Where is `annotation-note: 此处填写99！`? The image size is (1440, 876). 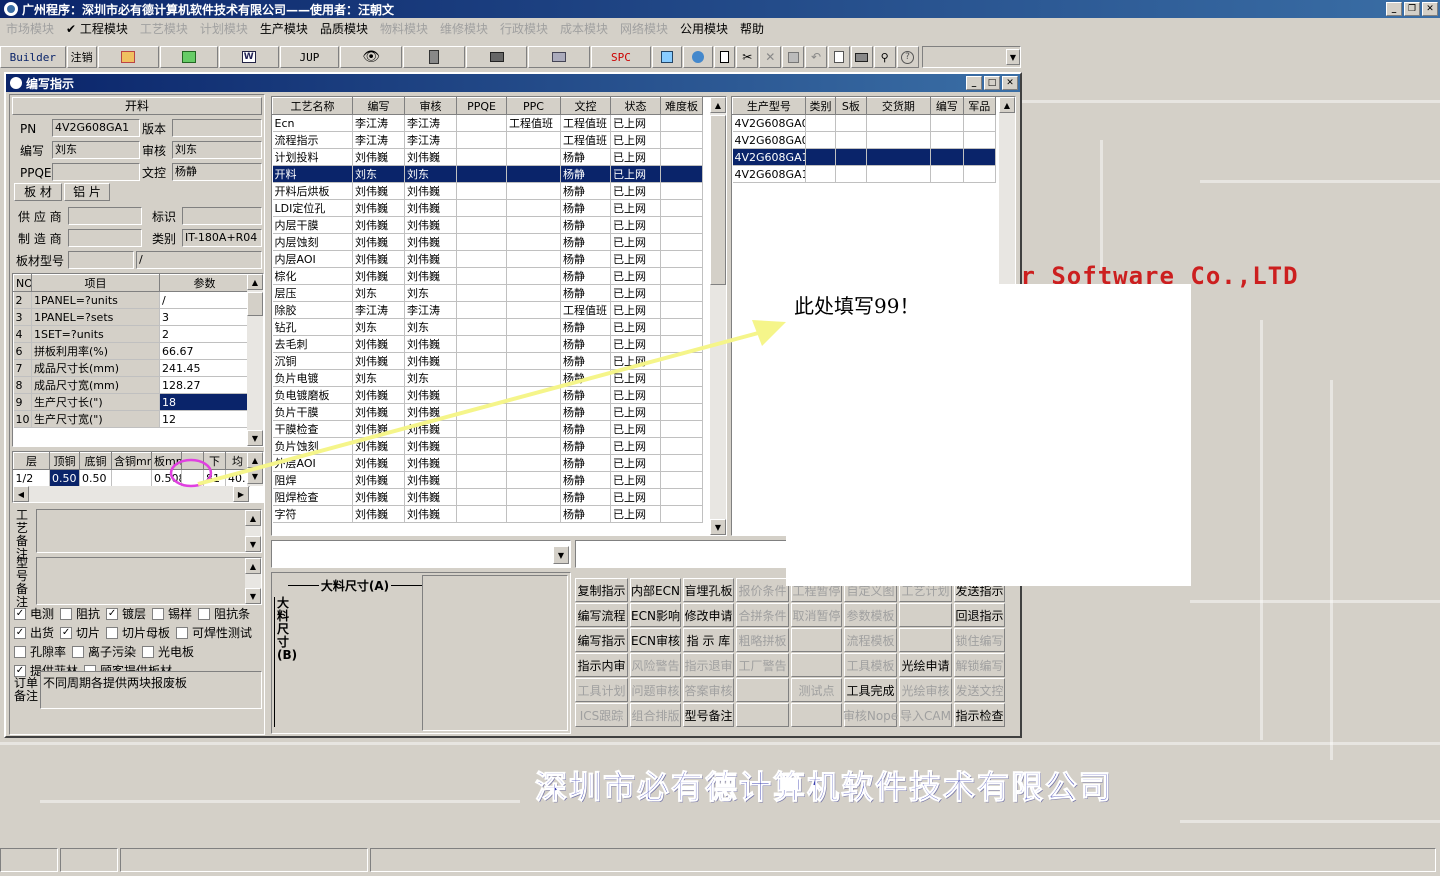 annotation-note: 此处填写99！ is located at coordinates (988, 435).